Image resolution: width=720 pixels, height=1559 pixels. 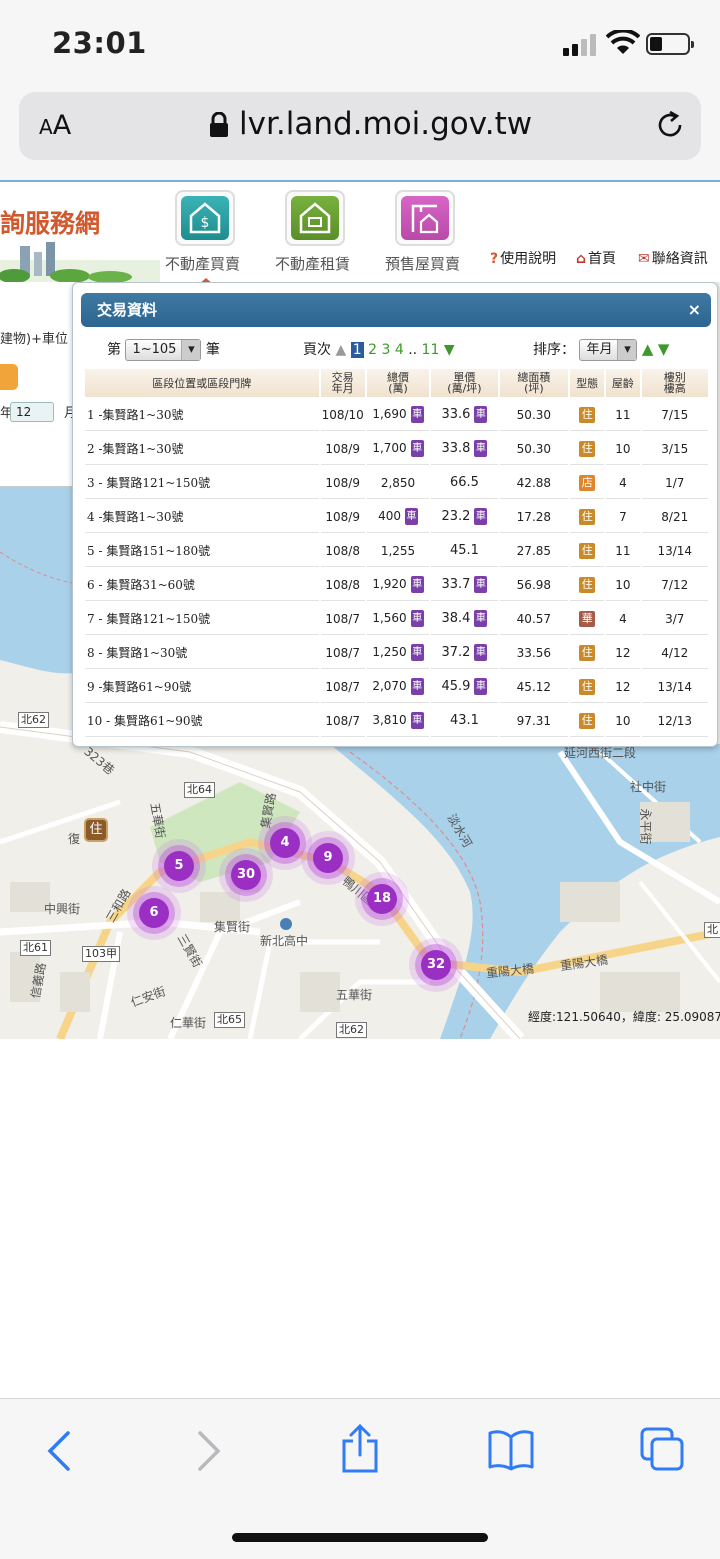 I want to click on nav-real-estate-rent-label: 不動產租賃, so click(x=313, y=264).